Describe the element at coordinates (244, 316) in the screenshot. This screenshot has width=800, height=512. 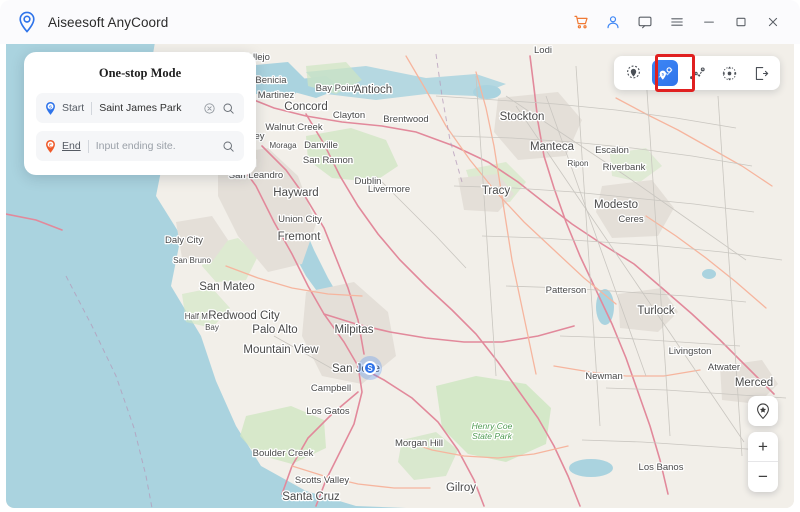
I see `map-place-label: Redwood City` at that location.